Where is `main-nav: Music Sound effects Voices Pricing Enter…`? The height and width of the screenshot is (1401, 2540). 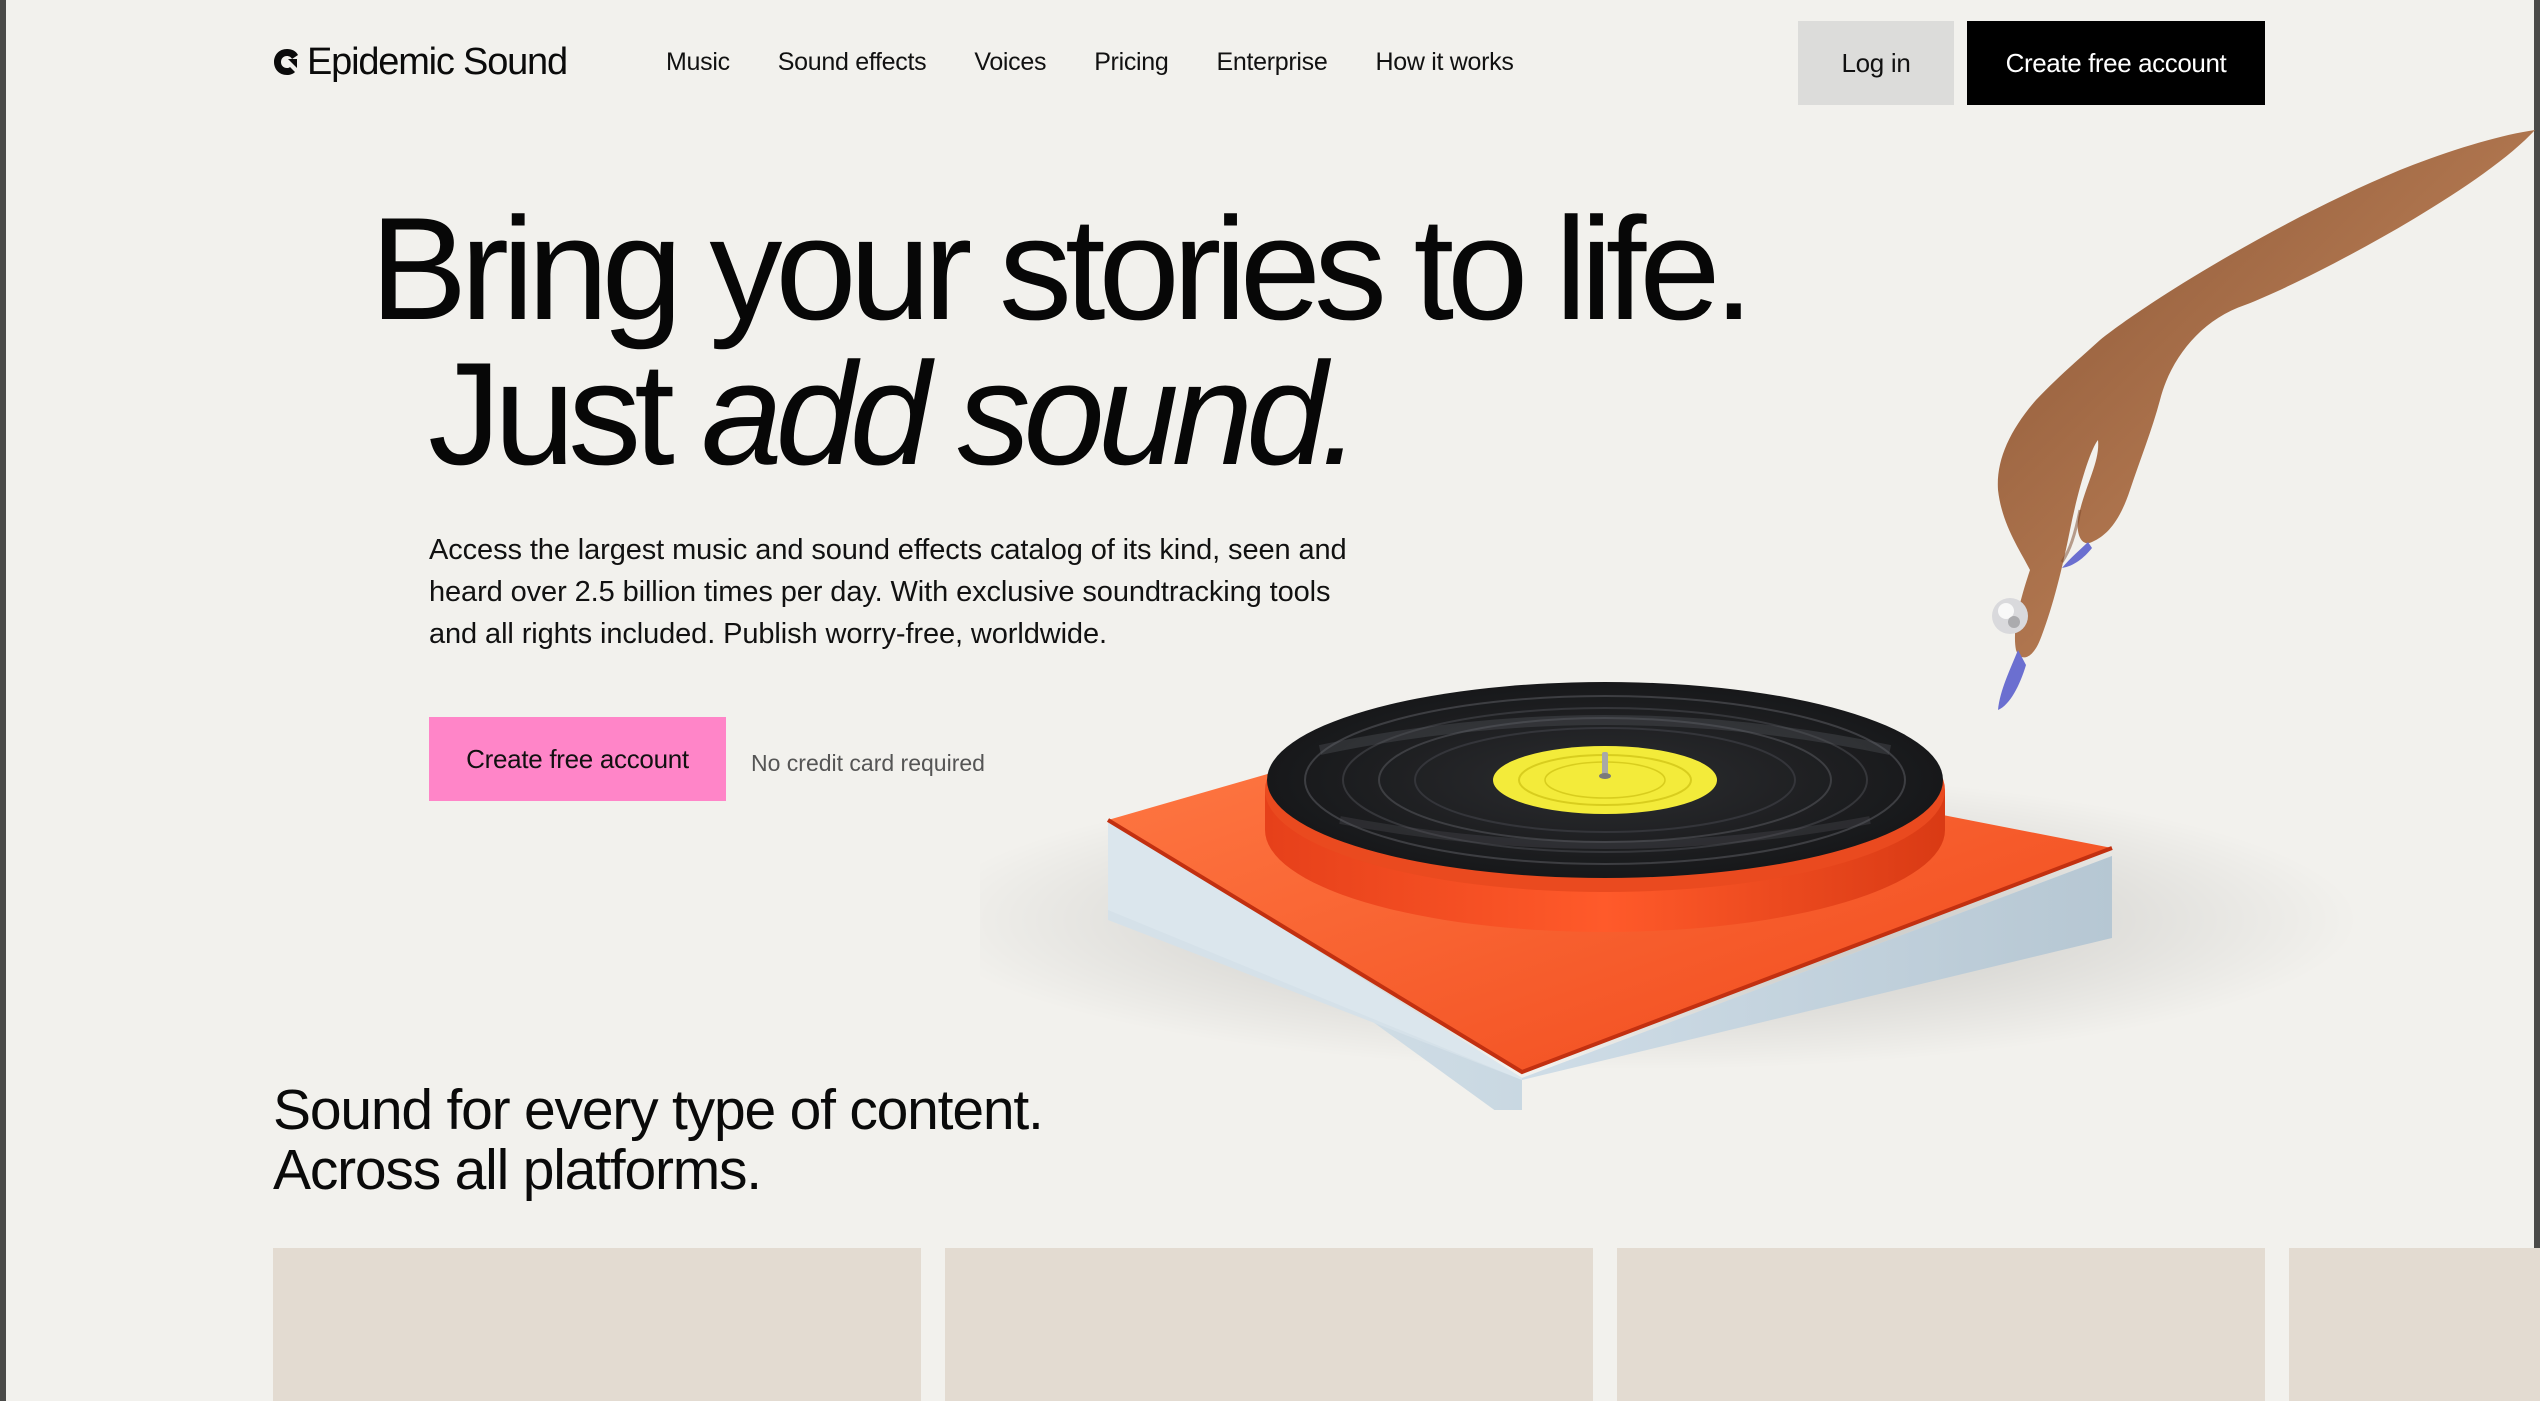
main-nav: Music Sound effects Voices Pricing Enter… is located at coordinates (1090, 62).